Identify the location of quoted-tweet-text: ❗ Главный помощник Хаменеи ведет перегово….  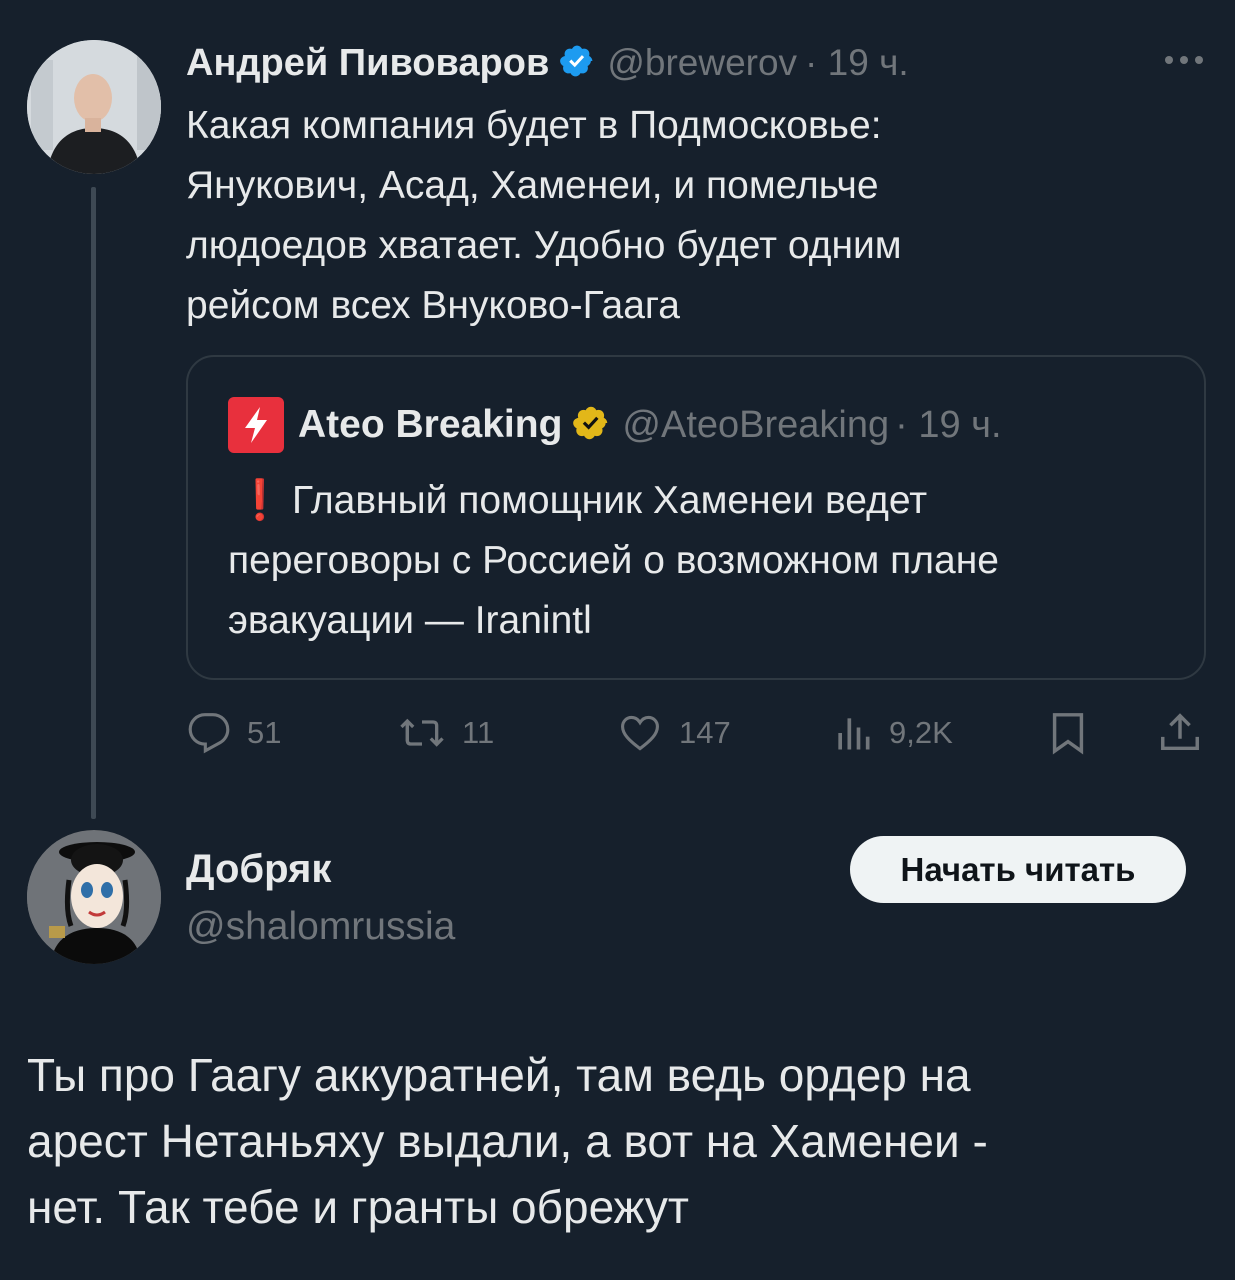
(708, 561).